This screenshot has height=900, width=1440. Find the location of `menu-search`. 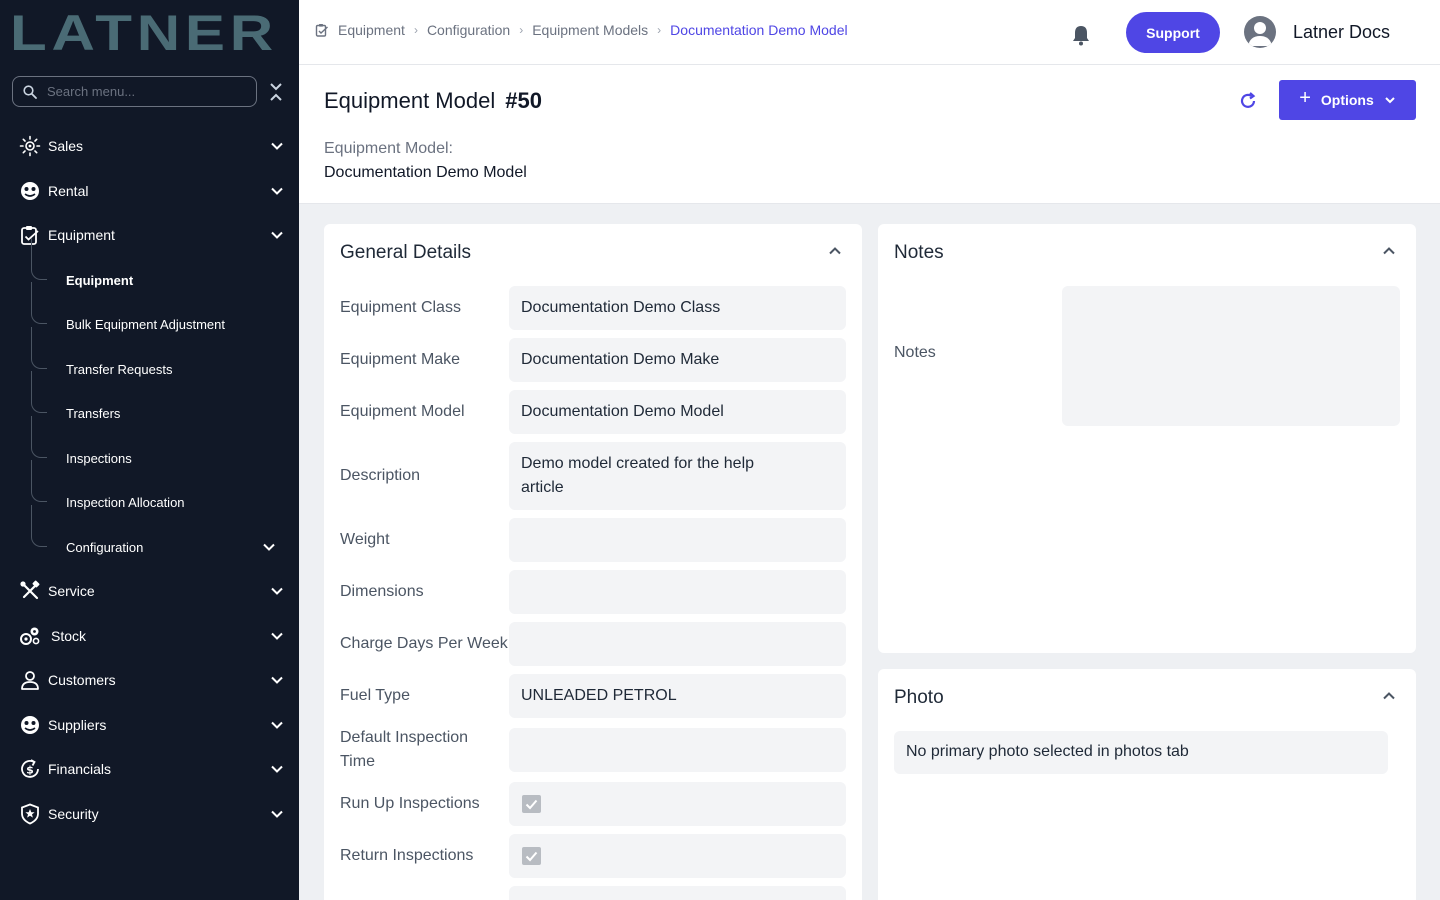

menu-search is located at coordinates (134, 91).